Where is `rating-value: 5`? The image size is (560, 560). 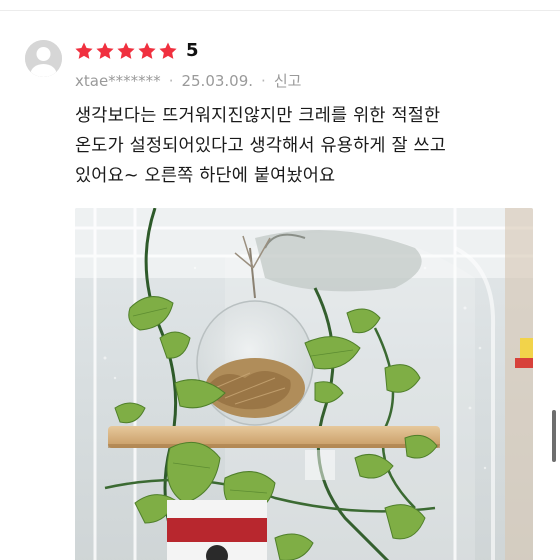 rating-value: 5 is located at coordinates (192, 50).